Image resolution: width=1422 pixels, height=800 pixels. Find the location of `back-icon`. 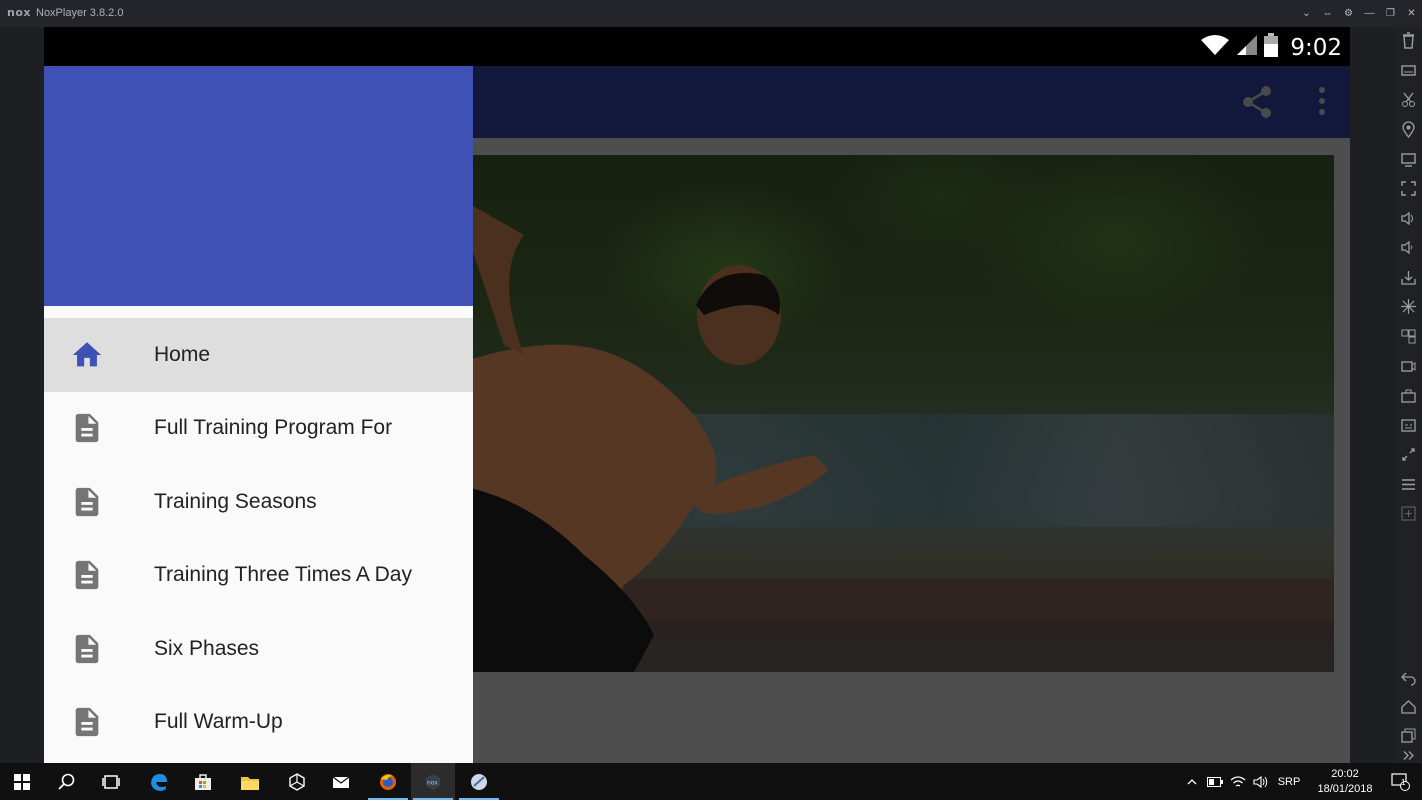

back-icon is located at coordinates (1408, 677).